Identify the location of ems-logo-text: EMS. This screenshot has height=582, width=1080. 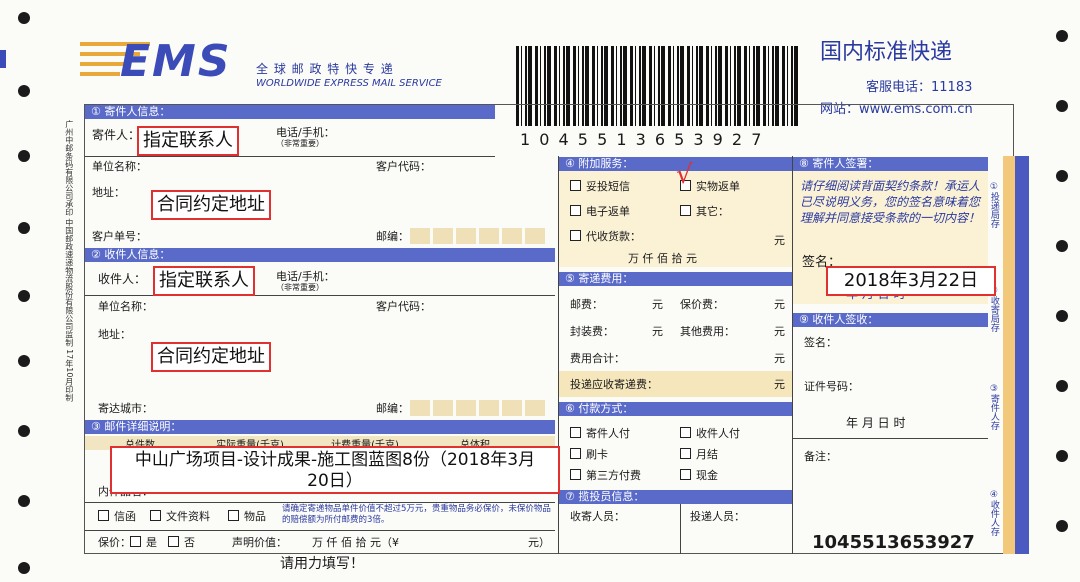
(176, 61).